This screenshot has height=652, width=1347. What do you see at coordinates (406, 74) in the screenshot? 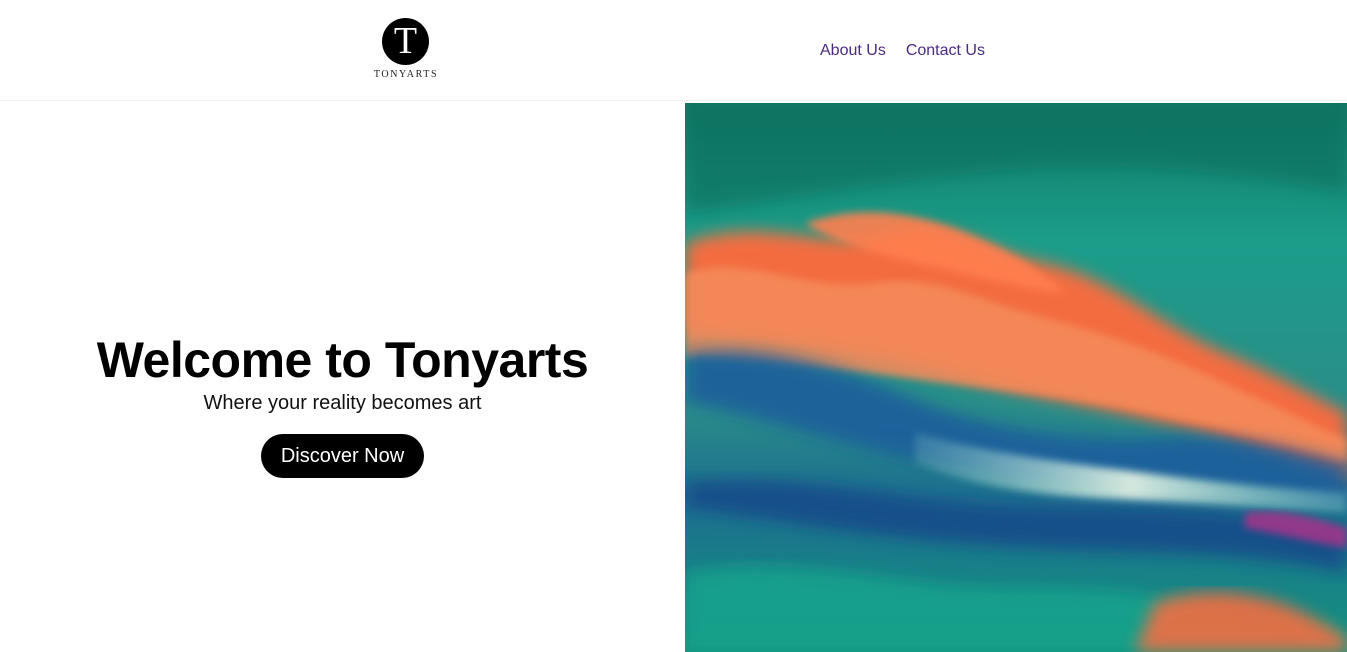
I see `logo-wordmark: TONYARTS` at bounding box center [406, 74].